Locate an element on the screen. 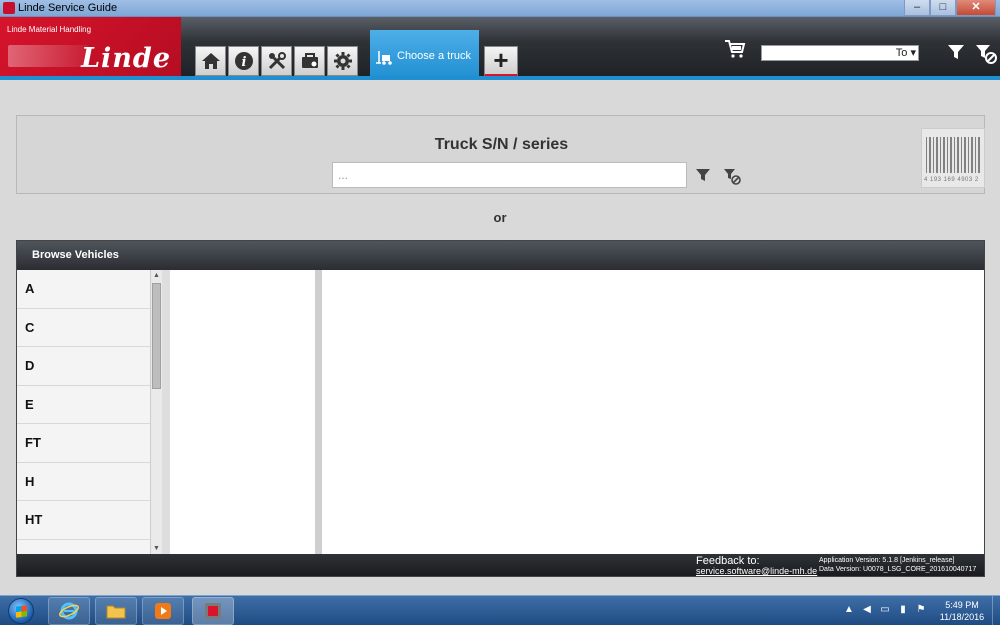 Image resolution: width=1000 pixels, height=625 pixels. header-search-input: To ▾ is located at coordinates (840, 53).